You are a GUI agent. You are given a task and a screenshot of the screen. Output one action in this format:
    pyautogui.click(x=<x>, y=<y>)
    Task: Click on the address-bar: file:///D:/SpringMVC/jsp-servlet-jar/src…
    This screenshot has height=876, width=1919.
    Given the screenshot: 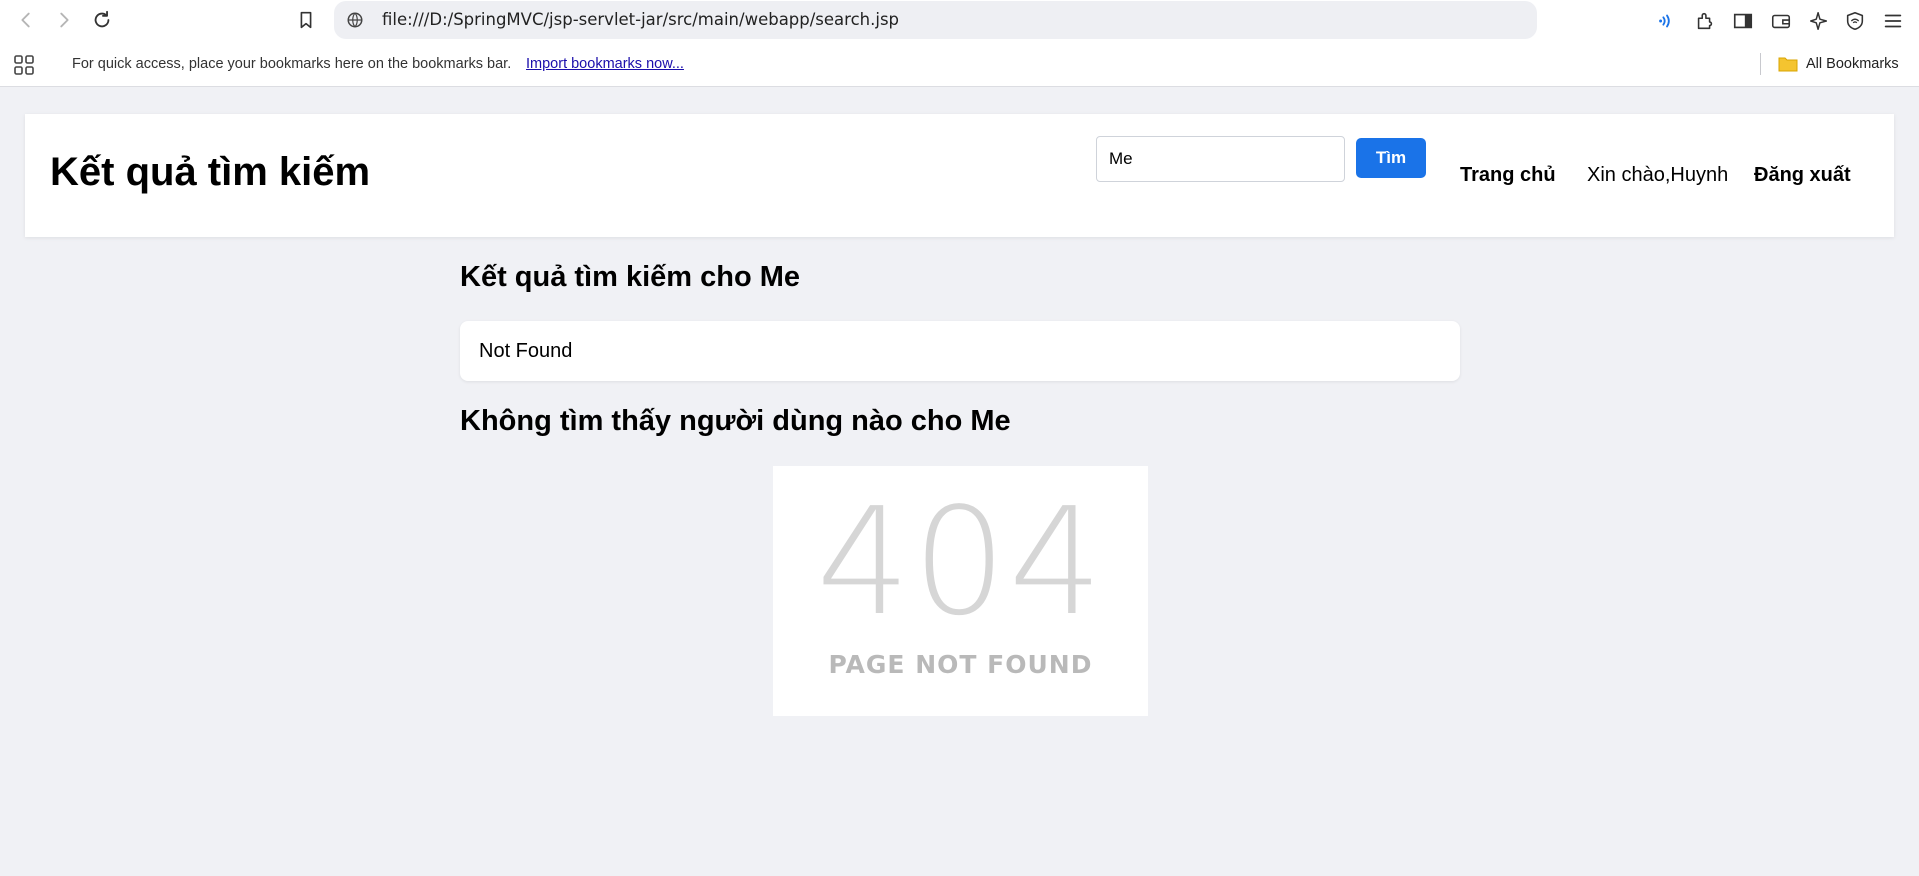 What is the action you would take?
    pyautogui.click(x=935, y=20)
    